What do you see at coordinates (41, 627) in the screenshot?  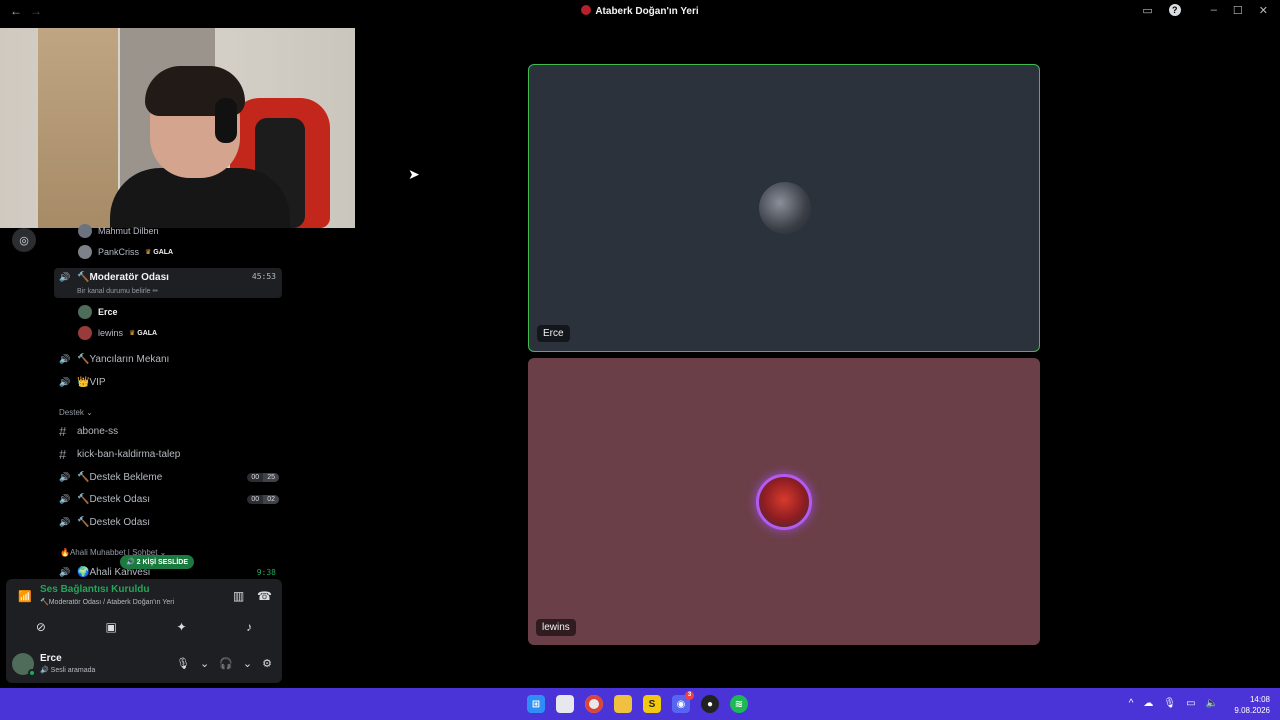 I see `camera-off-icon: ⊘` at bounding box center [41, 627].